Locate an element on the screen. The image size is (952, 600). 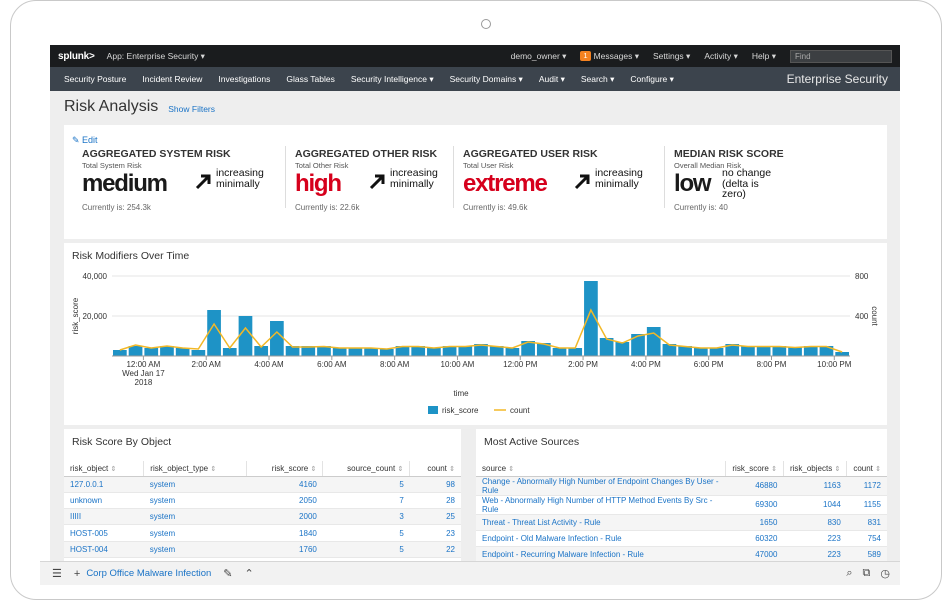
table-cell: 22 is located at coordinates (435, 549).